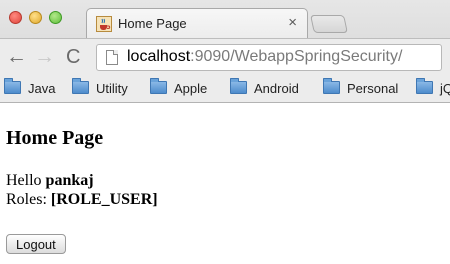  I want to click on roles-line: Roles: [ROLE_USER], so click(82, 200).